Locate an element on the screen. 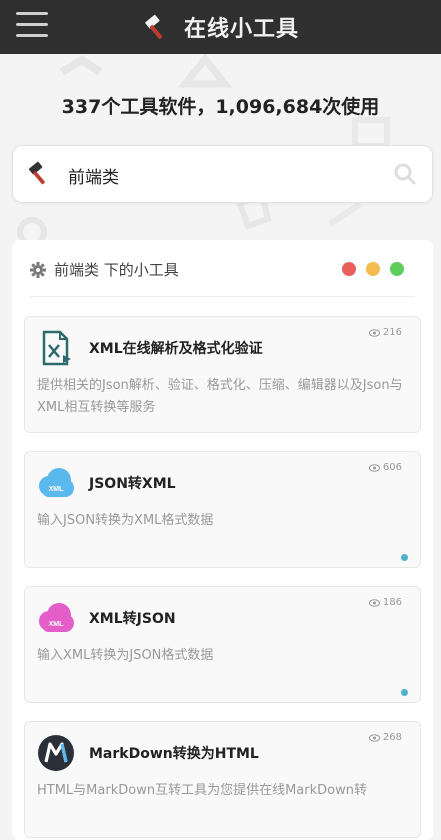  app-title: 在线小工具 is located at coordinates (242, 29).